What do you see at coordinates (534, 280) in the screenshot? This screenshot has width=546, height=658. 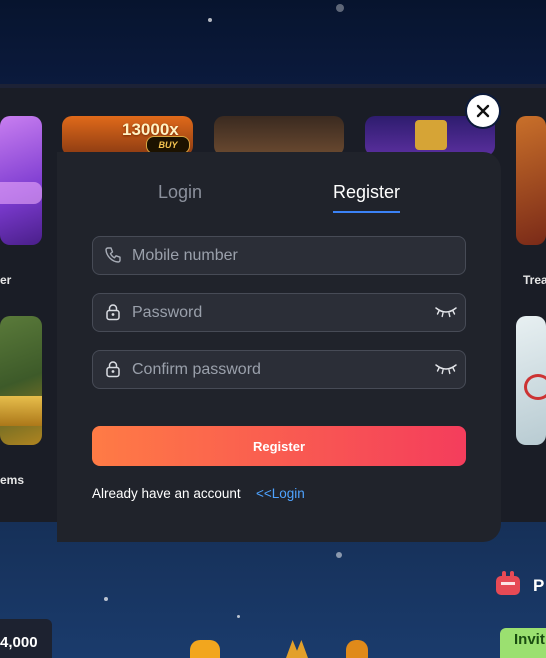 I see `game-caption: Trea` at bounding box center [534, 280].